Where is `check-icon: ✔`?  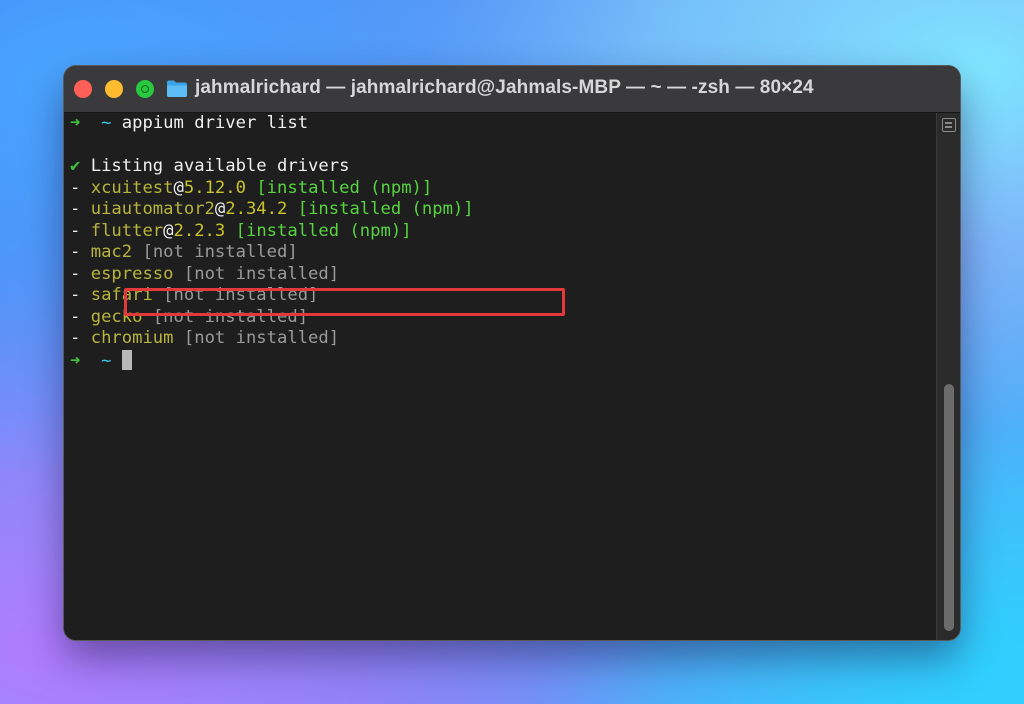
check-icon: ✔ is located at coordinates (75, 166).